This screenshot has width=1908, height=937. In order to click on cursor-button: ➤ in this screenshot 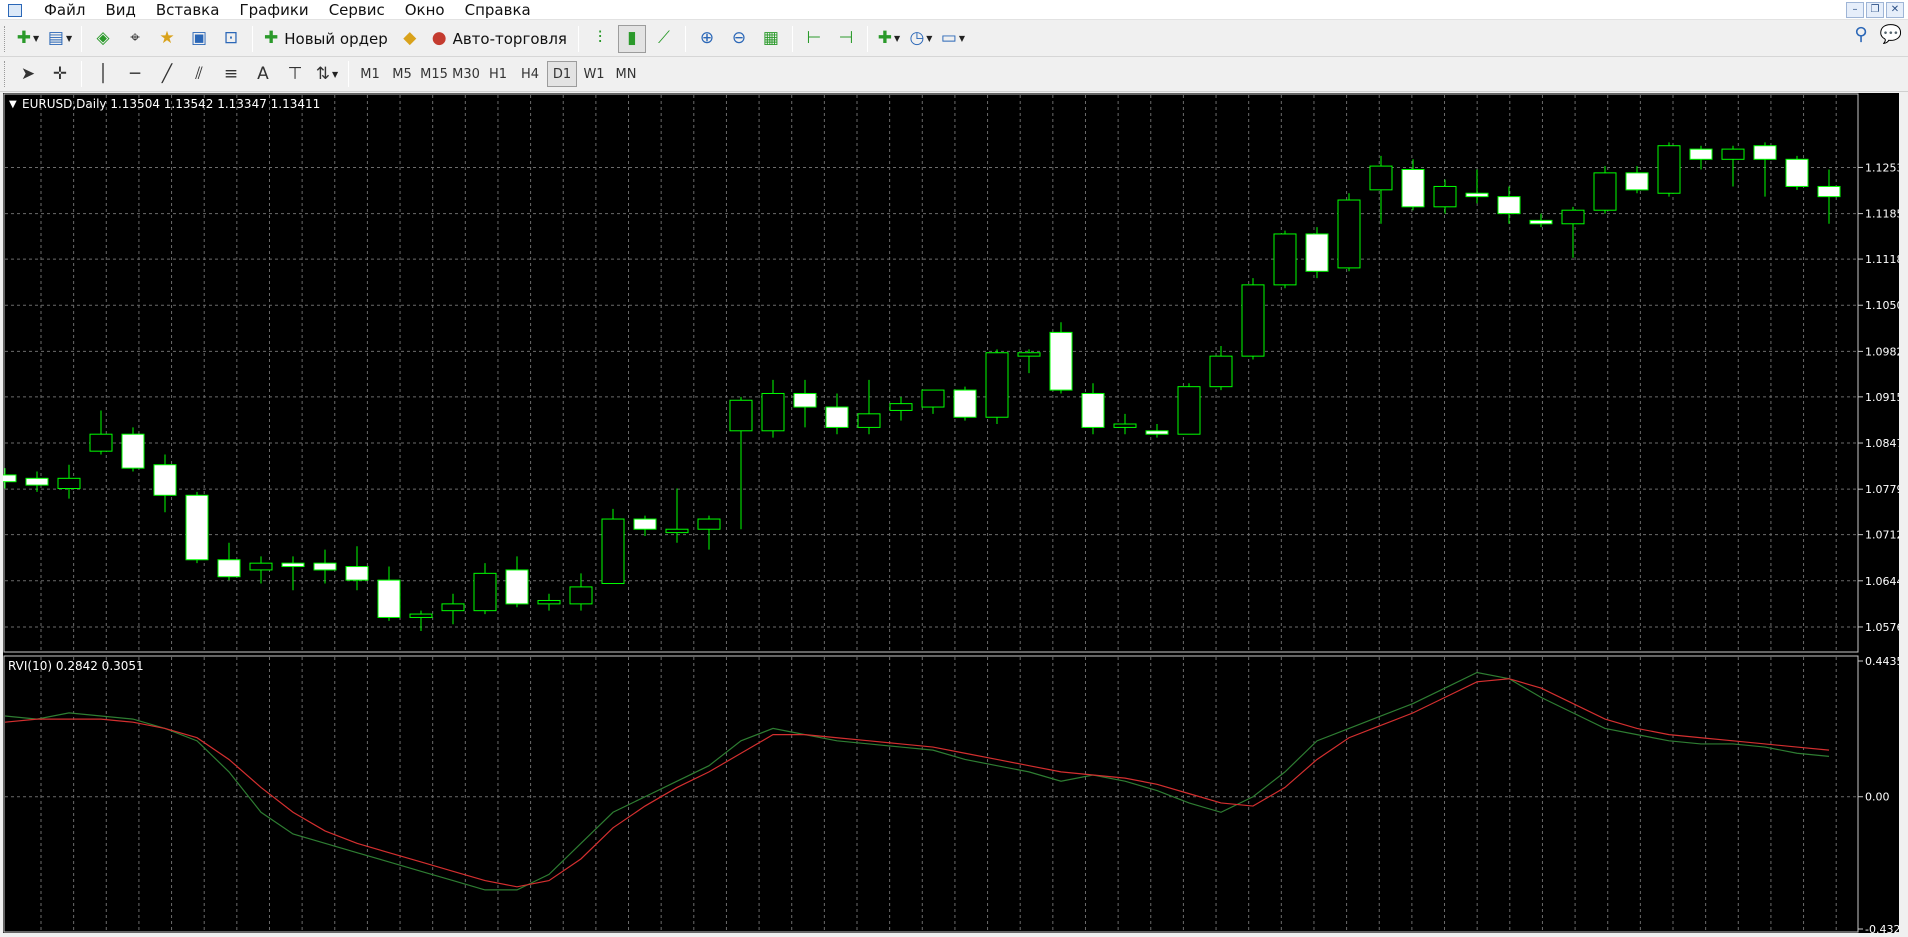, I will do `click(28, 74)`.